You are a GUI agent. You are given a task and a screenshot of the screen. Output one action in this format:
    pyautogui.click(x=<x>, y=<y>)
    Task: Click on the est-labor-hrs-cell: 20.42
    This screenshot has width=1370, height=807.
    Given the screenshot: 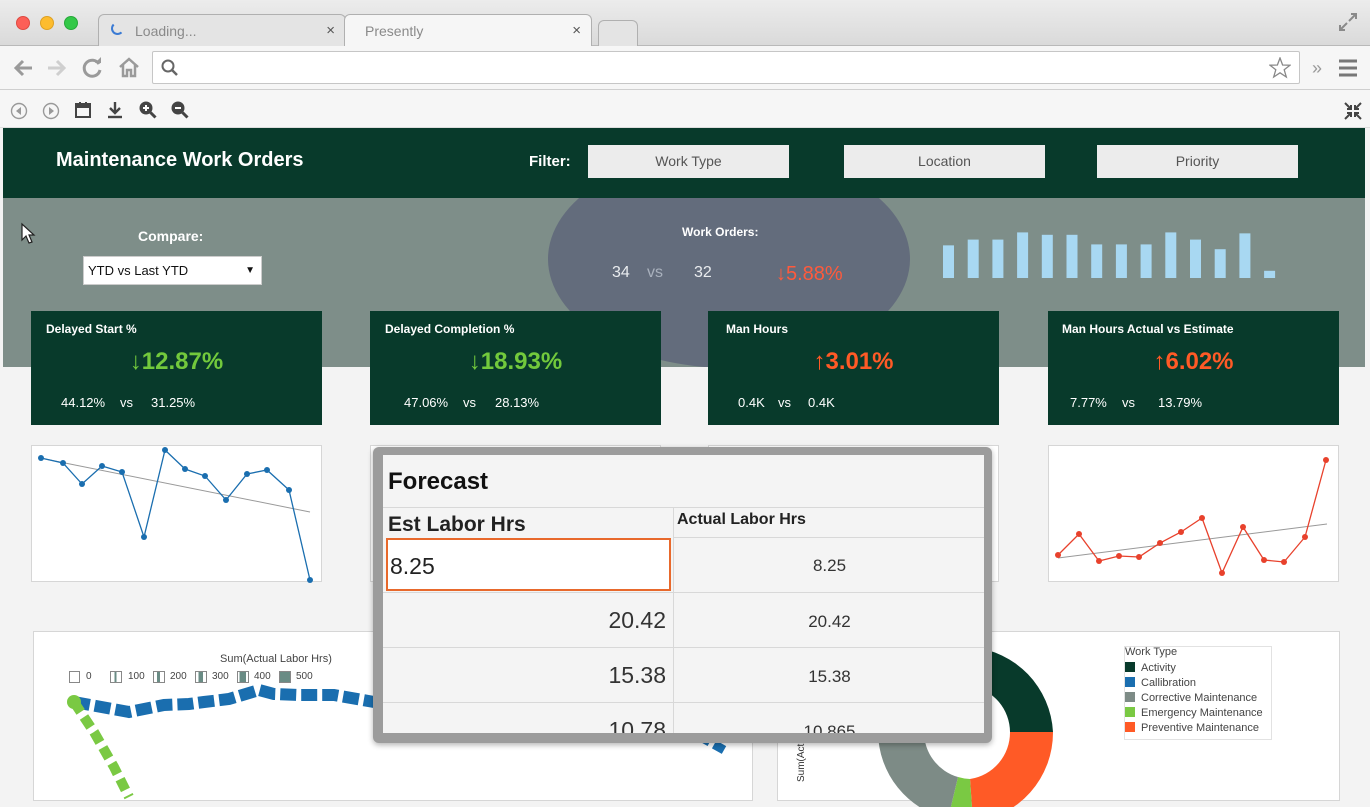 What is the action you would take?
    pyautogui.click(x=637, y=620)
    